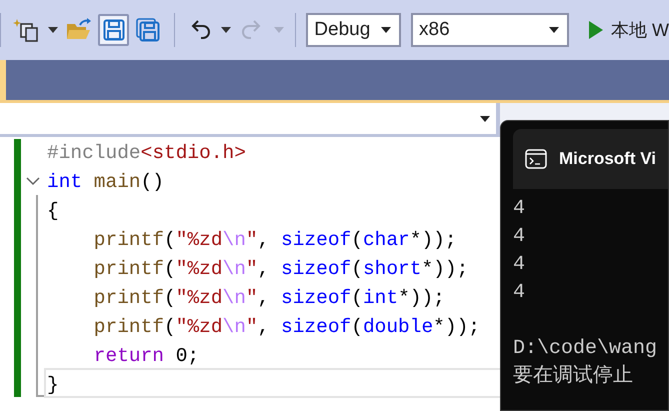 Image resolution: width=669 pixels, height=411 pixels. I want to click on code-line: printf("%zd\n", sizeof(double*));, so click(286, 327).